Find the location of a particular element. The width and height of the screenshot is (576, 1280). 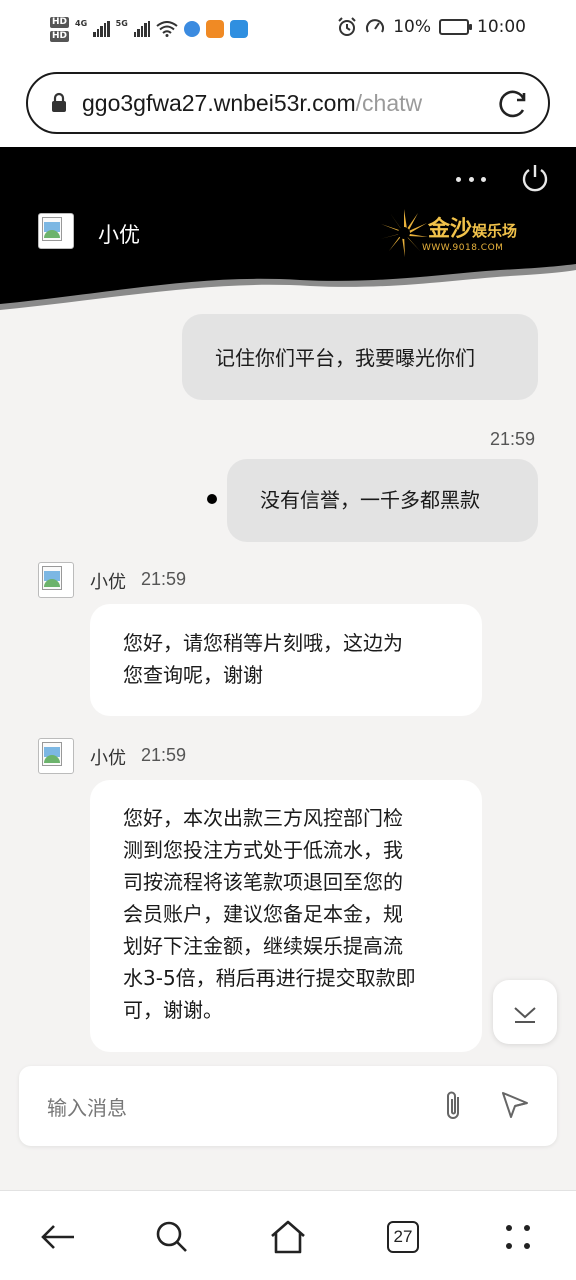

casino-logo: 金沙娱乐场 WWW.9018.COM is located at coordinates (458, 234).